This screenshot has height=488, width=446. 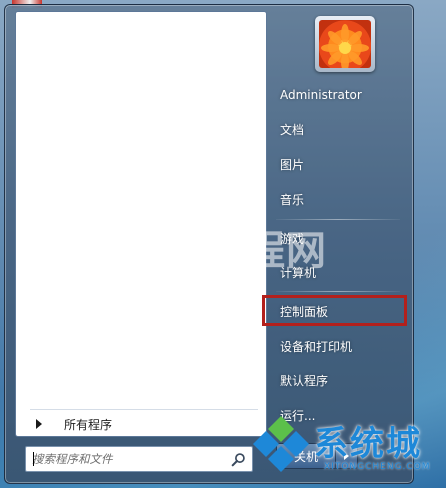 What do you see at coordinates (292, 238) in the screenshot?
I see `games-label: 游戏` at bounding box center [292, 238].